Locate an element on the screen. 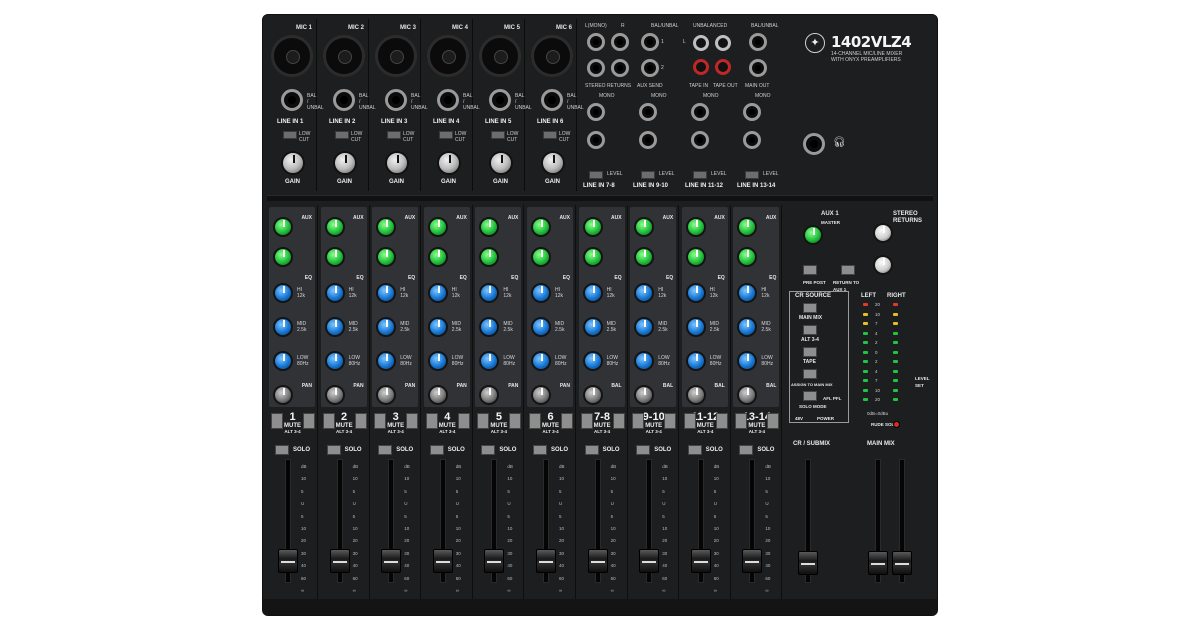 Image resolution: width=1200 pixels, height=630 pixels. tape-in-r is located at coordinates (701, 67).